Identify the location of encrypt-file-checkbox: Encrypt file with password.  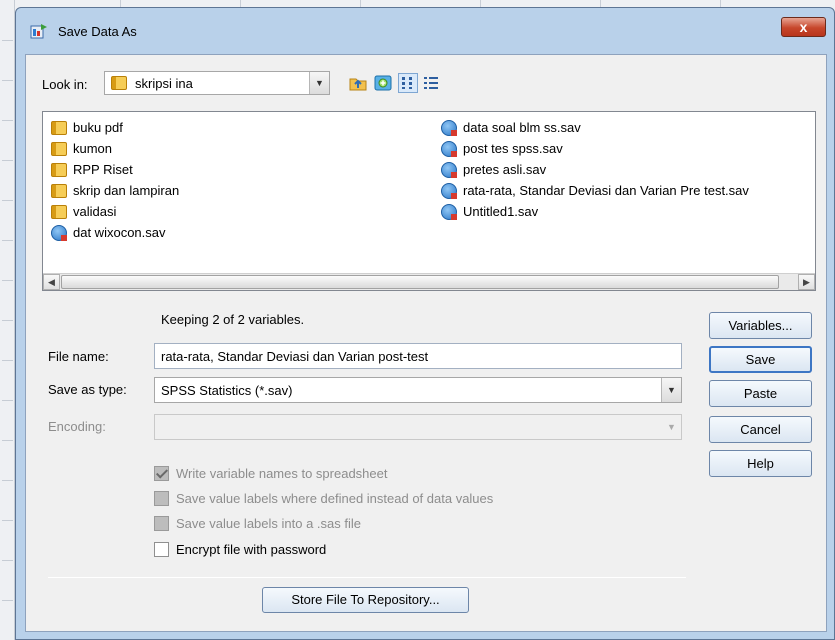
(240, 549).